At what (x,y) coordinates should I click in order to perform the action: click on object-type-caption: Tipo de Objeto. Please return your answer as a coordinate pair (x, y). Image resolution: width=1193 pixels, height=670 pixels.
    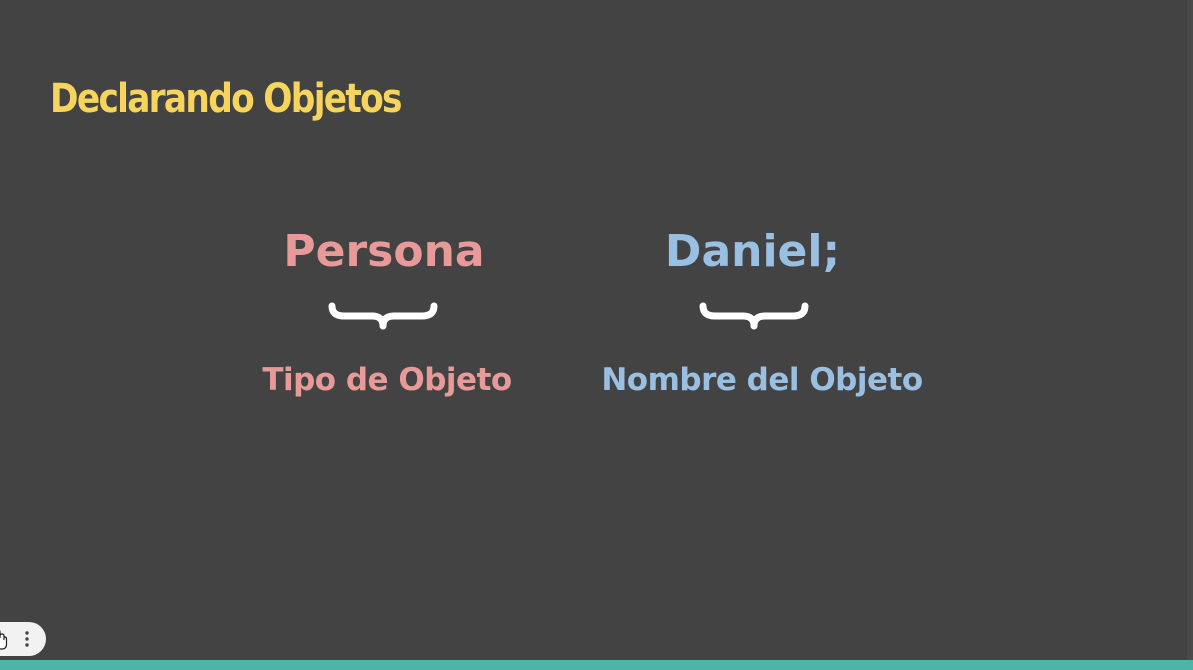
    Looking at the image, I should click on (387, 380).